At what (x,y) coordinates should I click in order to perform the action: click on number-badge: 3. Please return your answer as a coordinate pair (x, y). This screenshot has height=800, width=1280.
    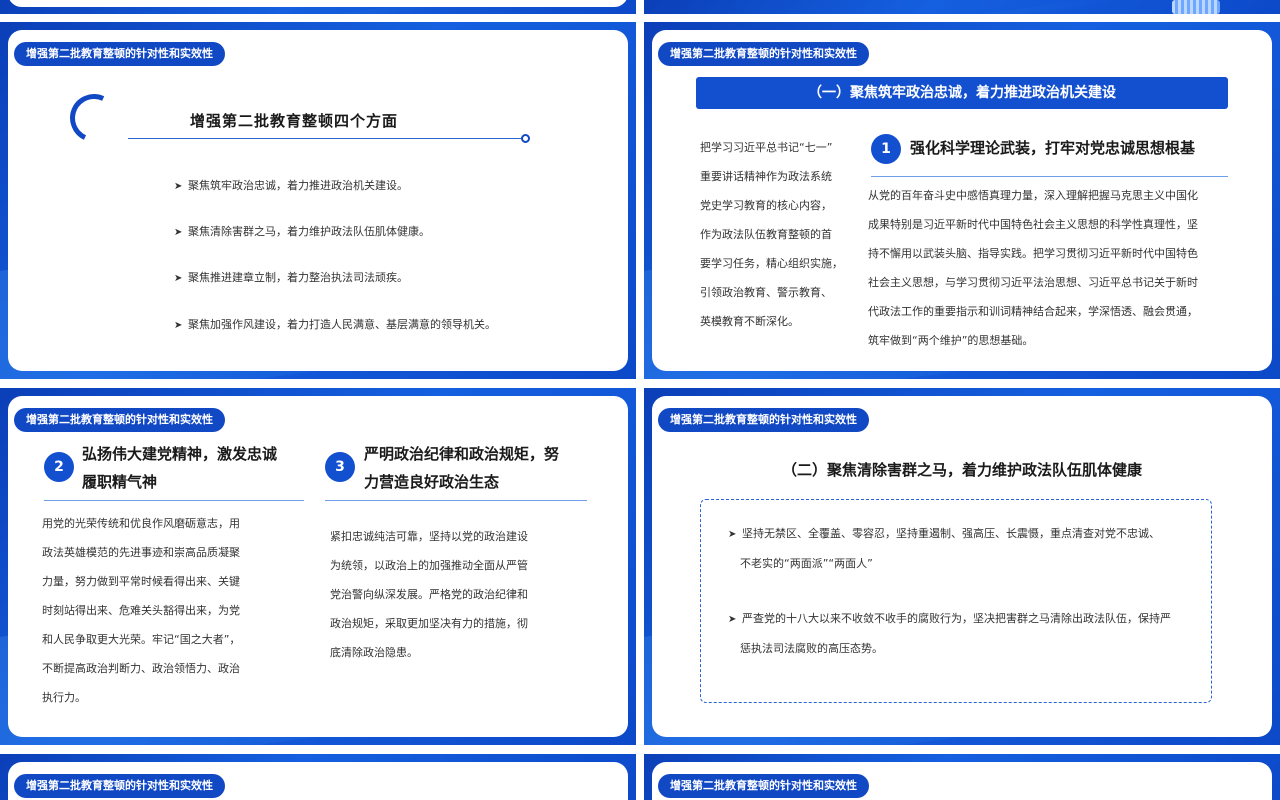
    Looking at the image, I should click on (340, 467).